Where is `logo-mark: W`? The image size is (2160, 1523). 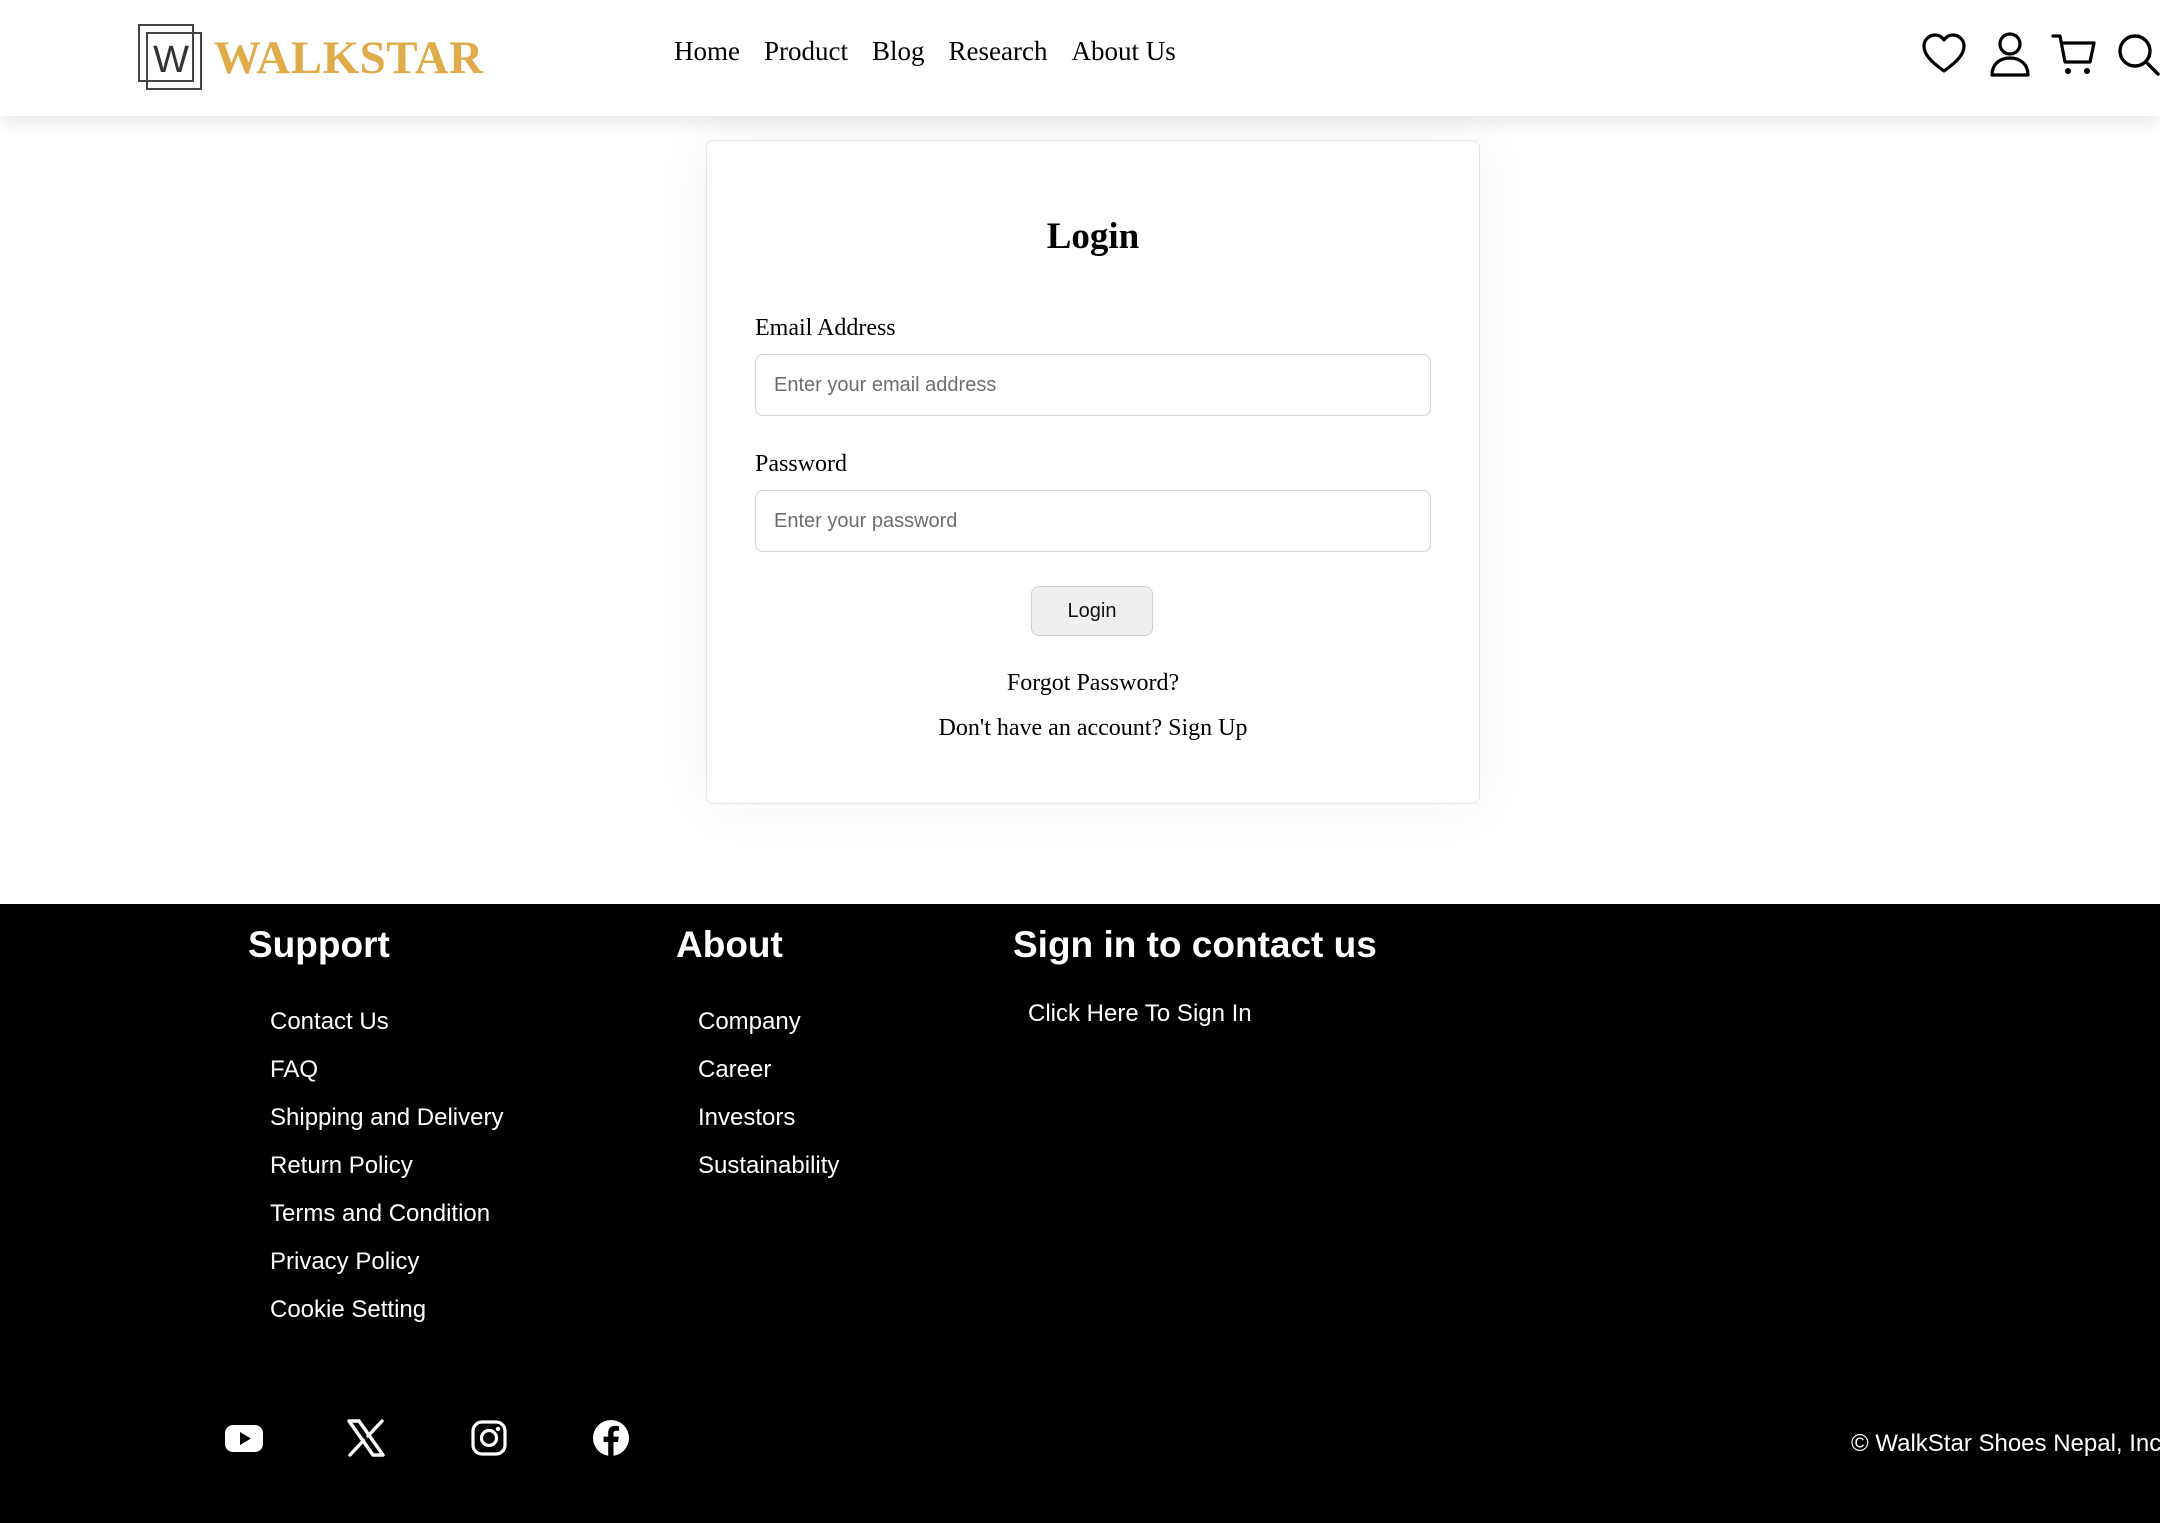
logo-mark: W is located at coordinates (171, 58).